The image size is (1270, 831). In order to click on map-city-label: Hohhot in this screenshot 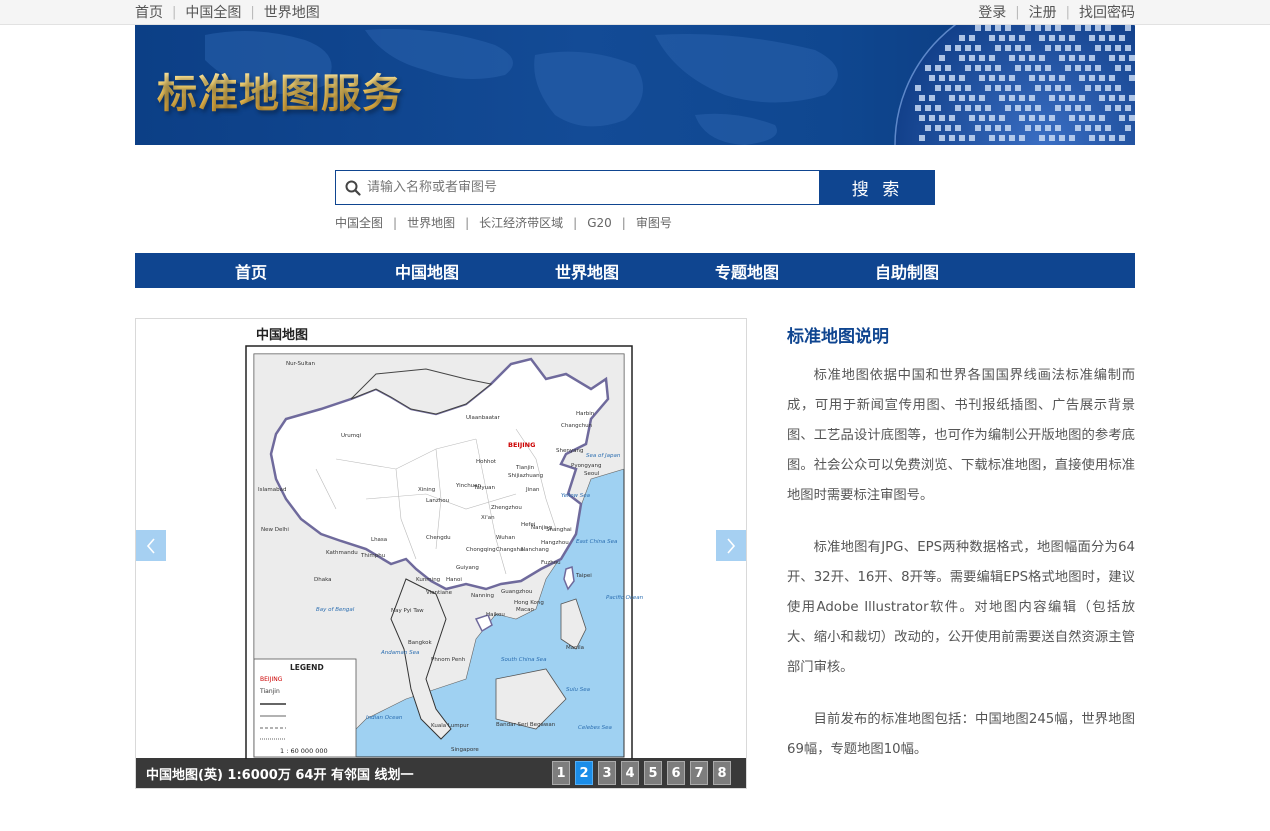, I will do `click(486, 462)`.